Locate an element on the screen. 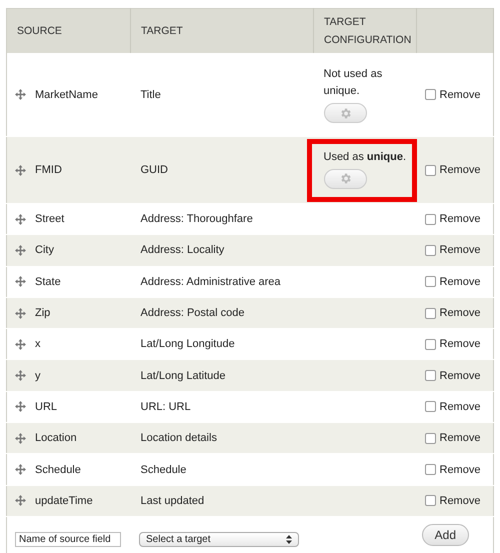 This screenshot has width=500, height=553. source-name: State is located at coordinates (48, 282).